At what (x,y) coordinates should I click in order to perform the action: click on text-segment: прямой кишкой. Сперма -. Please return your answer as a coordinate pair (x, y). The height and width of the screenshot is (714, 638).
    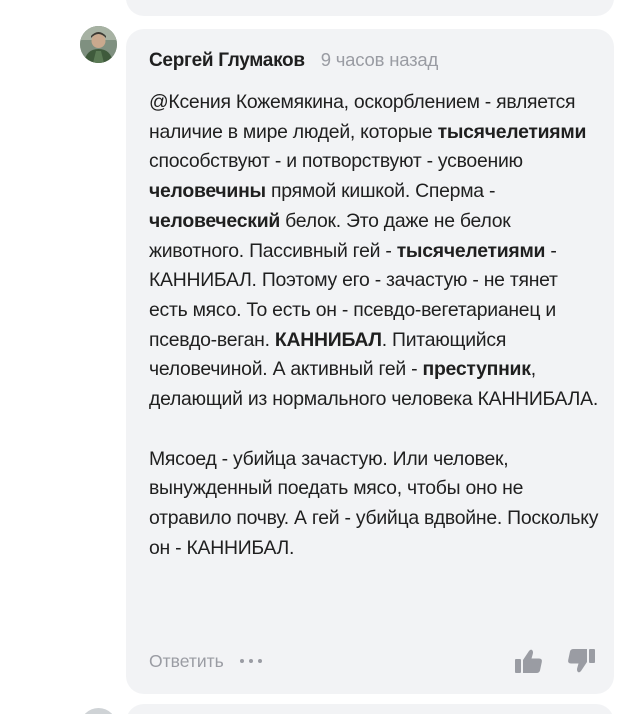
    Looking at the image, I should click on (380, 191).